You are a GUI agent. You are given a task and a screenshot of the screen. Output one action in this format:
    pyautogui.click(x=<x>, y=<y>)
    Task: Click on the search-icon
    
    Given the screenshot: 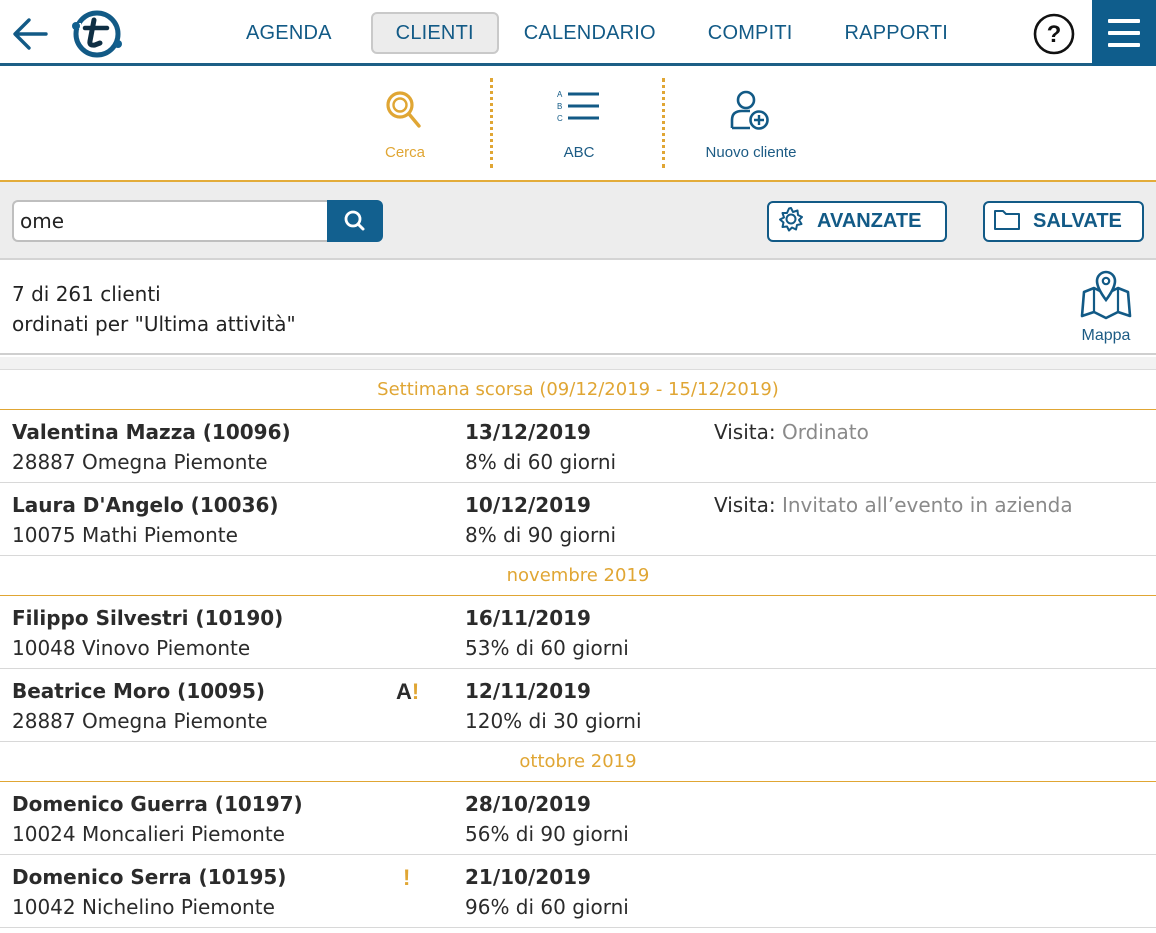 What is the action you would take?
    pyautogui.click(x=354, y=220)
    